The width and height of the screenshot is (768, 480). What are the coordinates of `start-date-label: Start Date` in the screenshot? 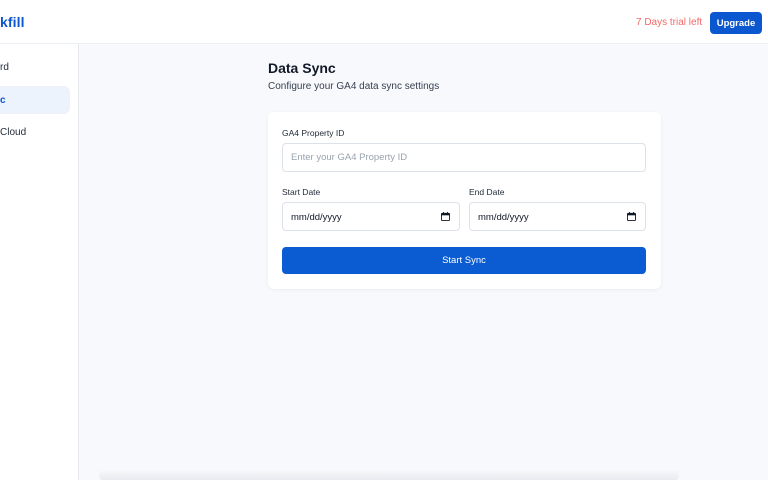 It's located at (301, 192).